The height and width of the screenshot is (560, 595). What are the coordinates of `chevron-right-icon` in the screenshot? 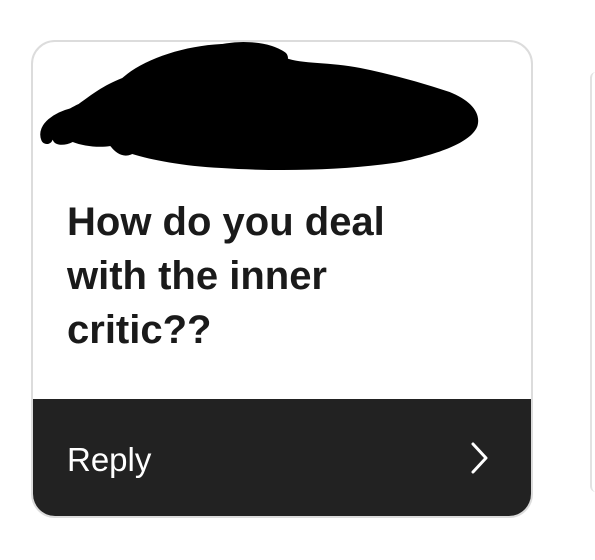 It's located at (480, 458).